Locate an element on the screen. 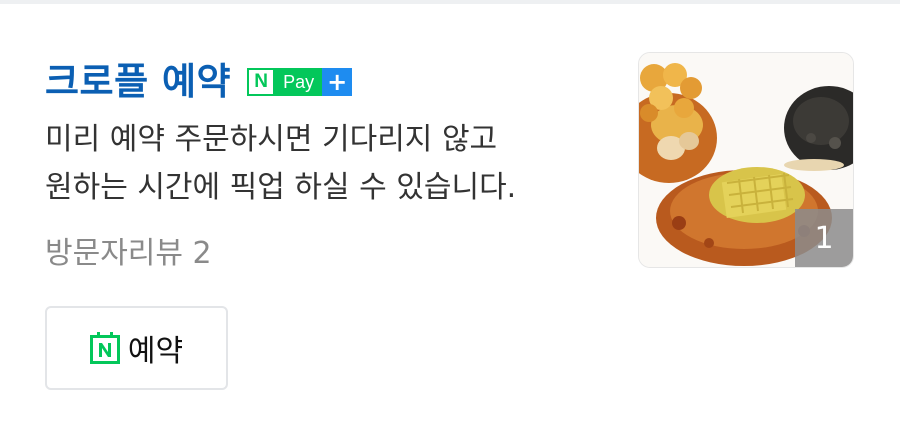 The width and height of the screenshot is (900, 429). description-line: 원하는 시간에 픽업 하실 수 있습니다. is located at coordinates (281, 187).